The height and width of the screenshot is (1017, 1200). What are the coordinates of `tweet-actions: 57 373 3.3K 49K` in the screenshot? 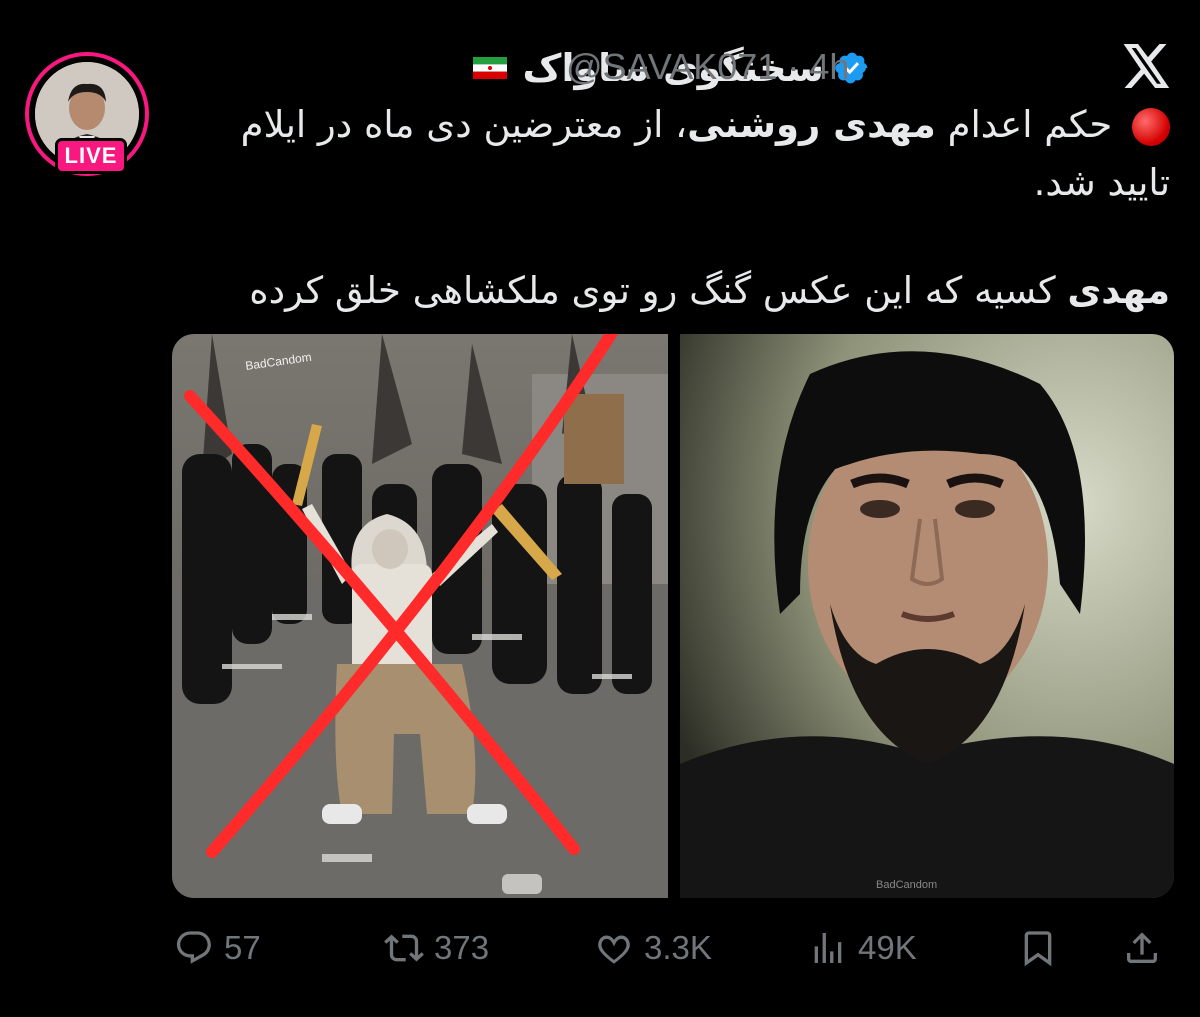 It's located at (672, 948).